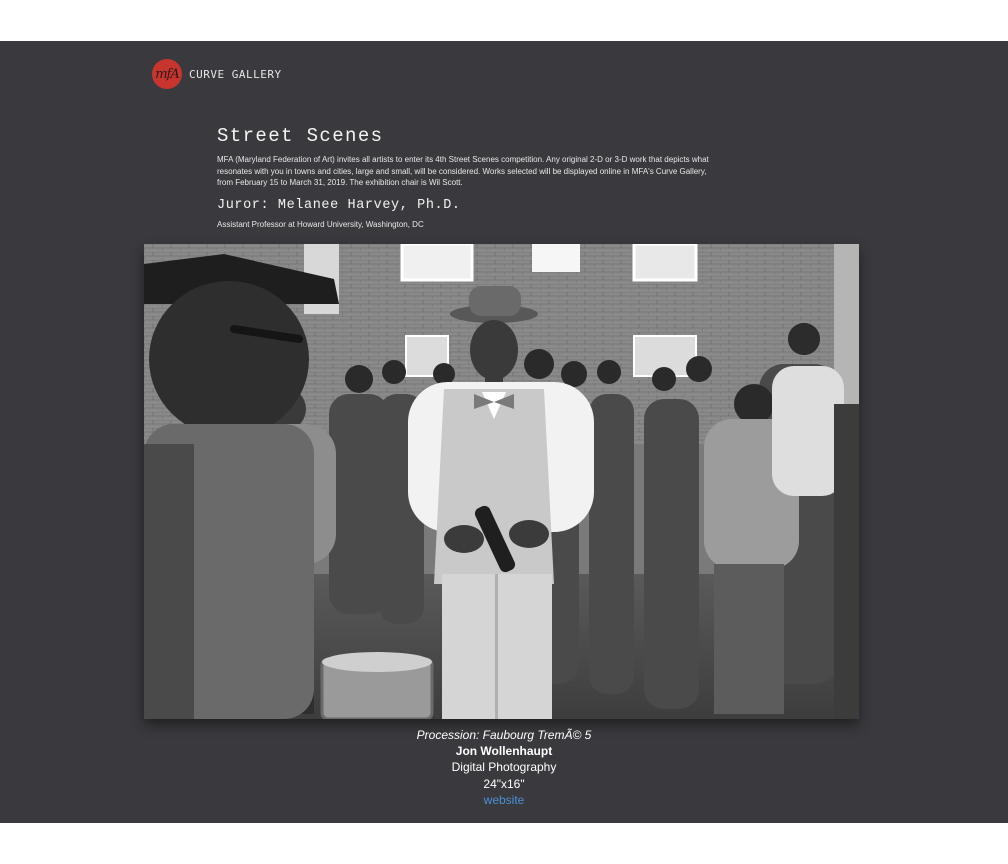  Describe the element at coordinates (504, 800) in the screenshot. I see `artist-website-link: website` at that location.